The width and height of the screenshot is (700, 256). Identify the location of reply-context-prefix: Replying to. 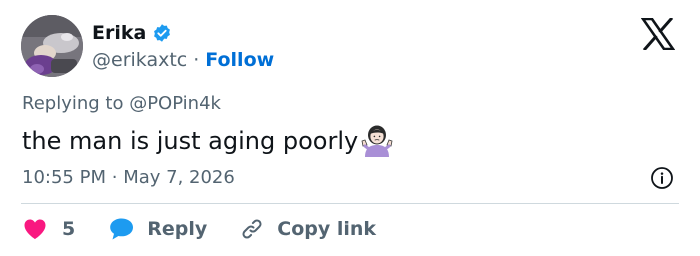
(76, 103).